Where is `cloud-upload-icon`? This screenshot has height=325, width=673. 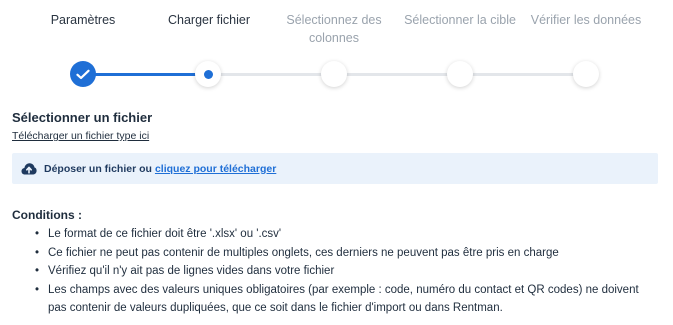 cloud-upload-icon is located at coordinates (29, 169).